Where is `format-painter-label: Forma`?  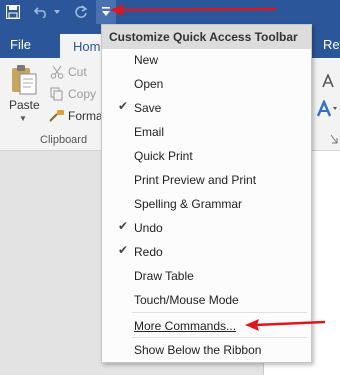
format-painter-label: Forma is located at coordinates (85, 116).